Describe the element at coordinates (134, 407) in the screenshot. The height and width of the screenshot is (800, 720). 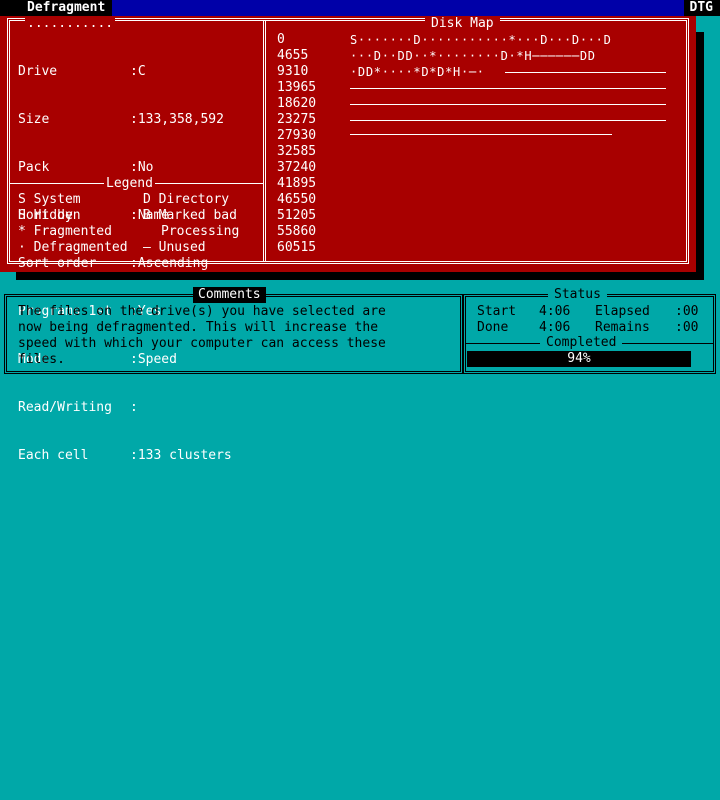
I see `field-value: :` at that location.